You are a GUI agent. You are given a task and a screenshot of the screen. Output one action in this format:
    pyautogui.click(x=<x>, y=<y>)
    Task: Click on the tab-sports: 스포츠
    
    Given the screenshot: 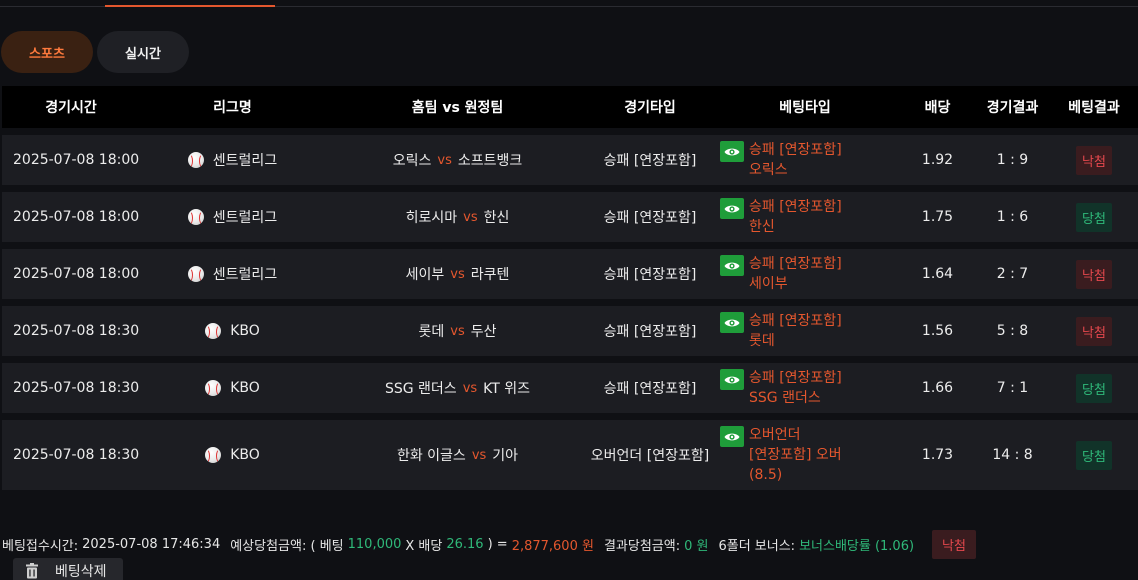 What is the action you would take?
    pyautogui.click(x=47, y=52)
    